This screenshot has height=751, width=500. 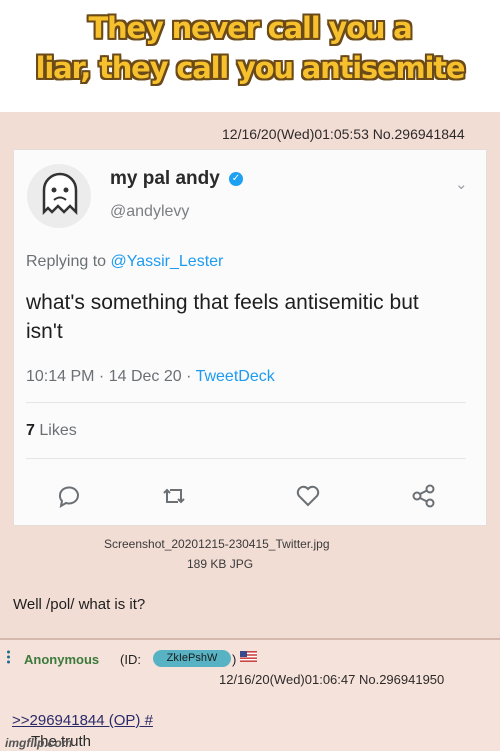 I want to click on share-icon, so click(x=424, y=496).